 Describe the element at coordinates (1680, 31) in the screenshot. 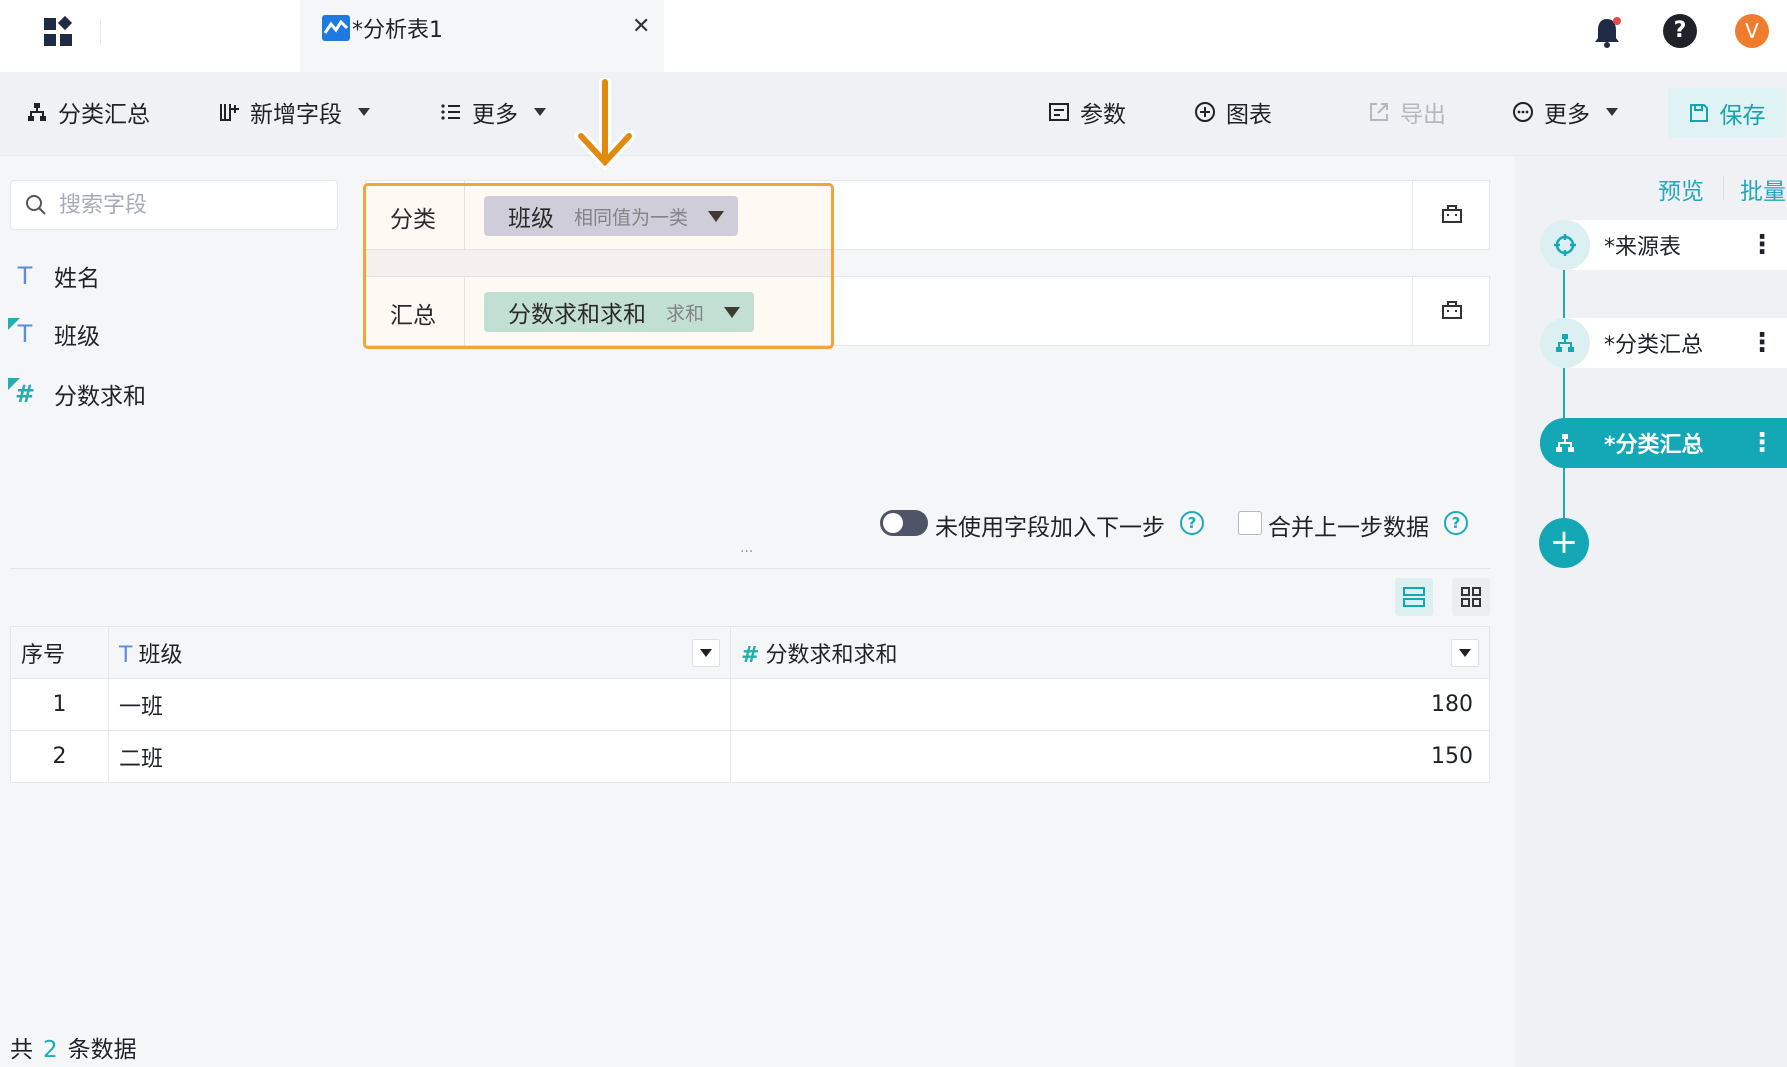

I see `help-icon: ?` at that location.